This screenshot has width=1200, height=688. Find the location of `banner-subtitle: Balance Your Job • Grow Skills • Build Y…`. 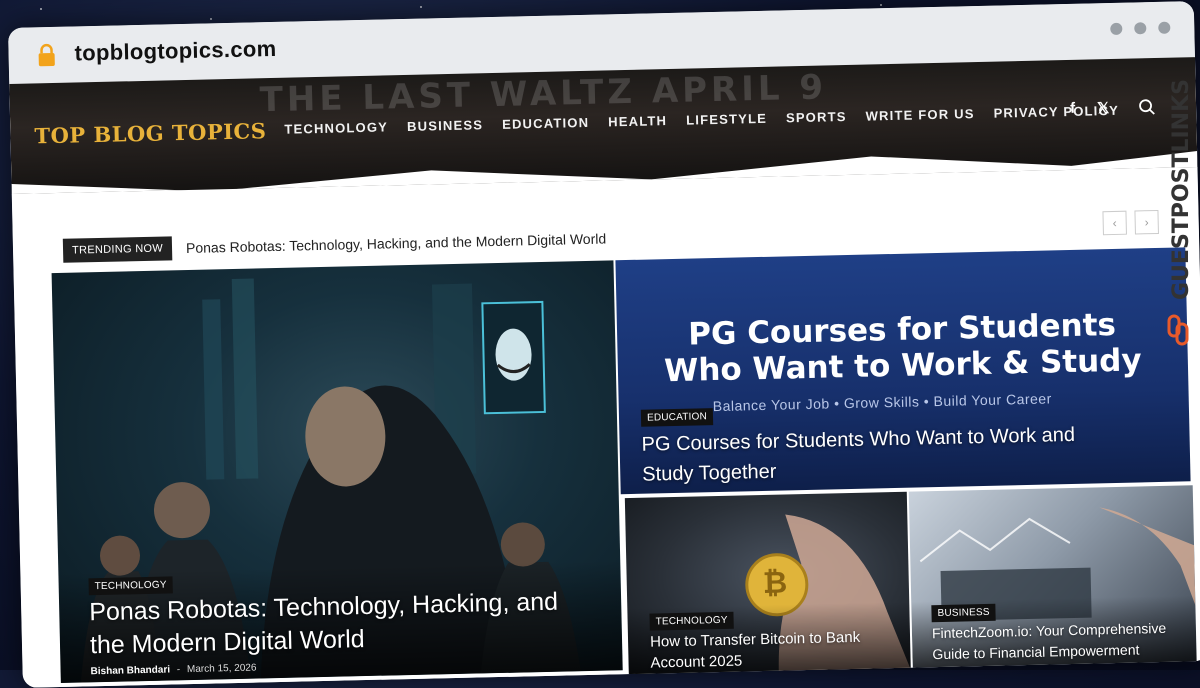

banner-subtitle: Balance Your Job • Grow Skills • Build Y… is located at coordinates (882, 402).